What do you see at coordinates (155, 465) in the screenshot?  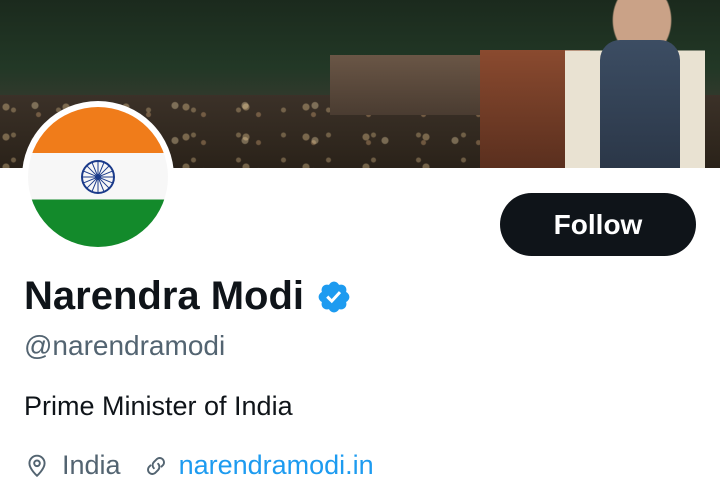 I see `link-icon` at bounding box center [155, 465].